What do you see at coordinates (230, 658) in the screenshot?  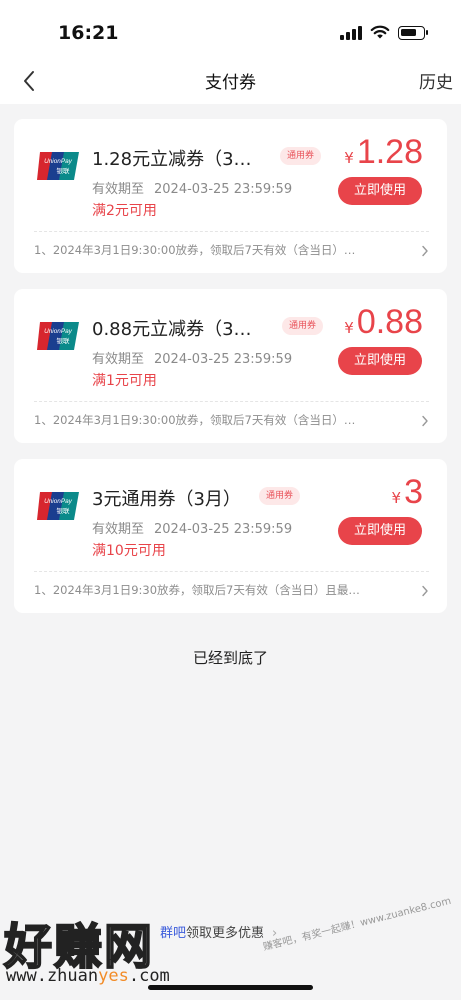 I see `end-of-list-text: 已经到底了` at bounding box center [230, 658].